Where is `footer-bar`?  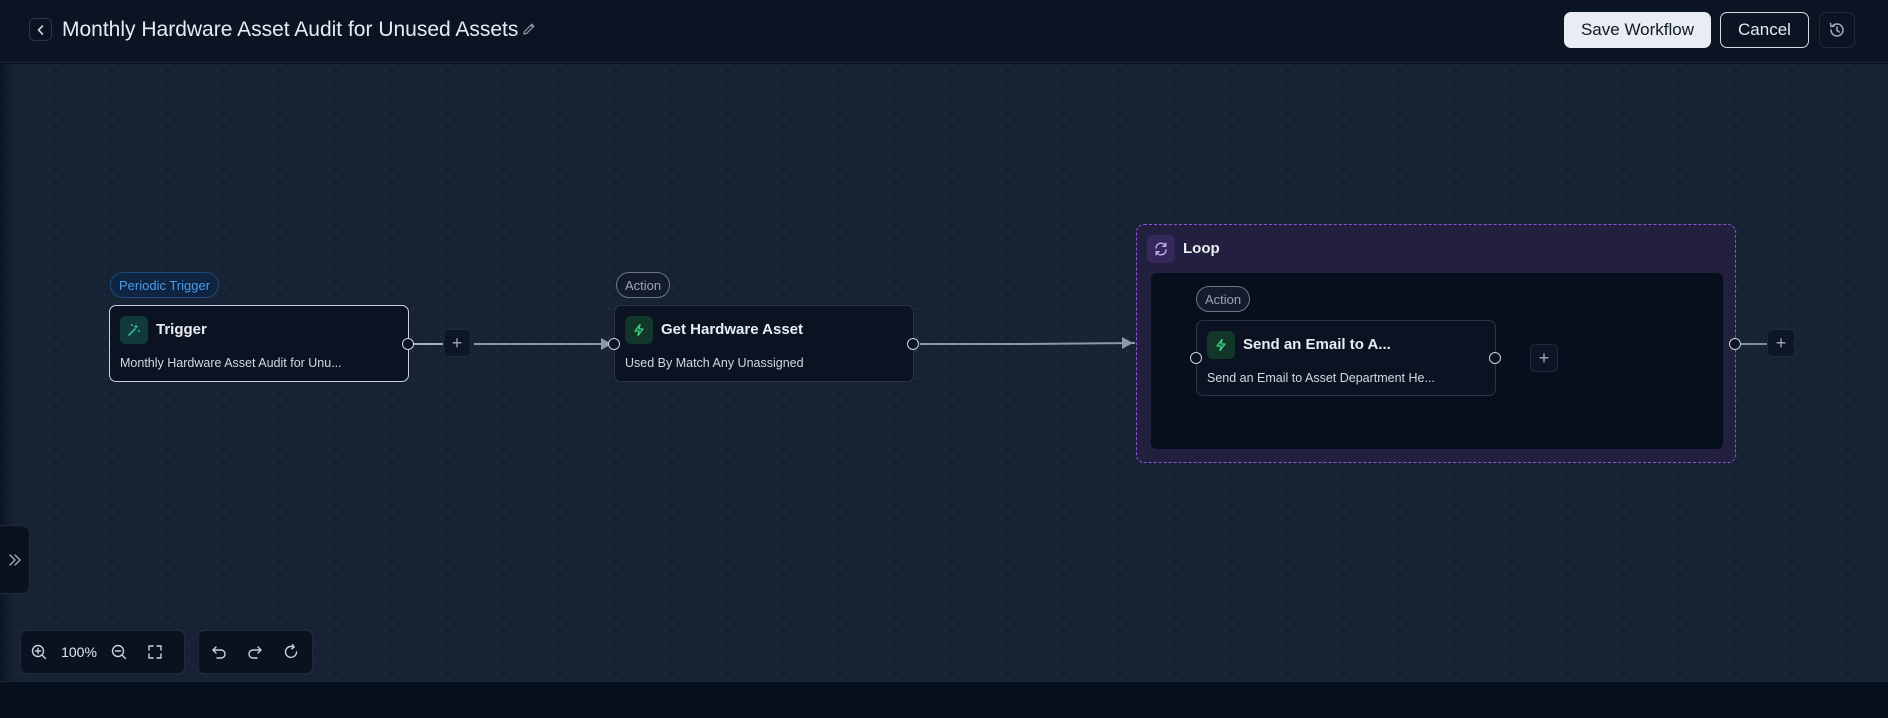 footer-bar is located at coordinates (944, 699).